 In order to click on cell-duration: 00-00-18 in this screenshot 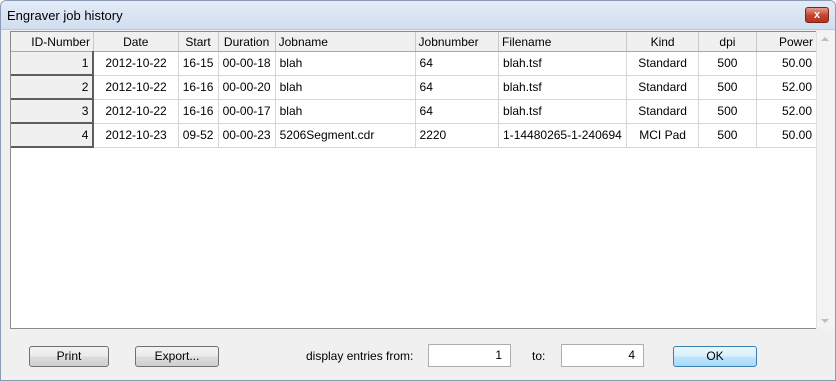, I will do `click(247, 63)`.